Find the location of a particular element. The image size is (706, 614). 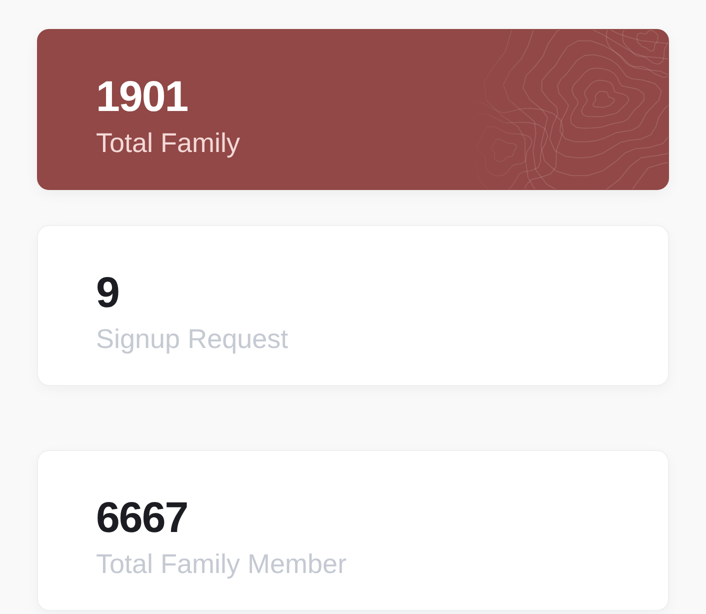

stat-value: 9 is located at coordinates (107, 293).